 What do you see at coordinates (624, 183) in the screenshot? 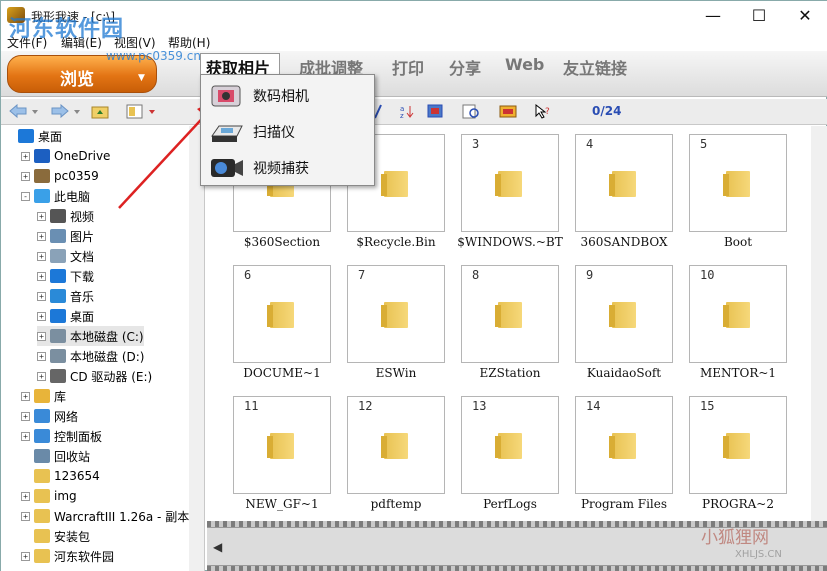
I see `folder-thumbnail: 4` at bounding box center [624, 183].